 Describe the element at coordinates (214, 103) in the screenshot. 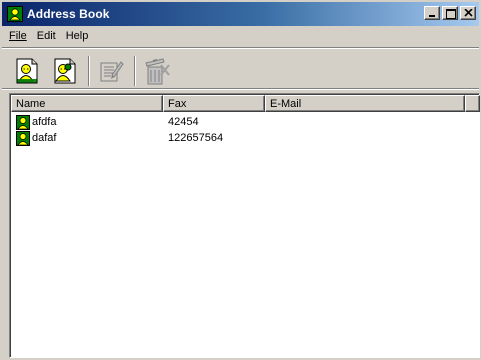

I see `column-header-fax: Fax` at that location.